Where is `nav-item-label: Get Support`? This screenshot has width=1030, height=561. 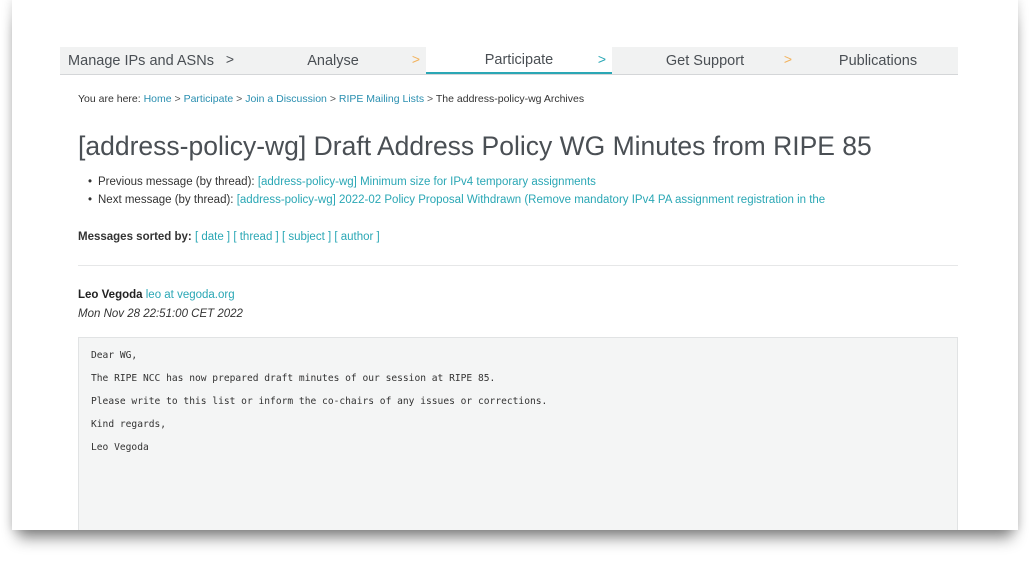
nav-item-label: Get Support is located at coordinates (705, 60).